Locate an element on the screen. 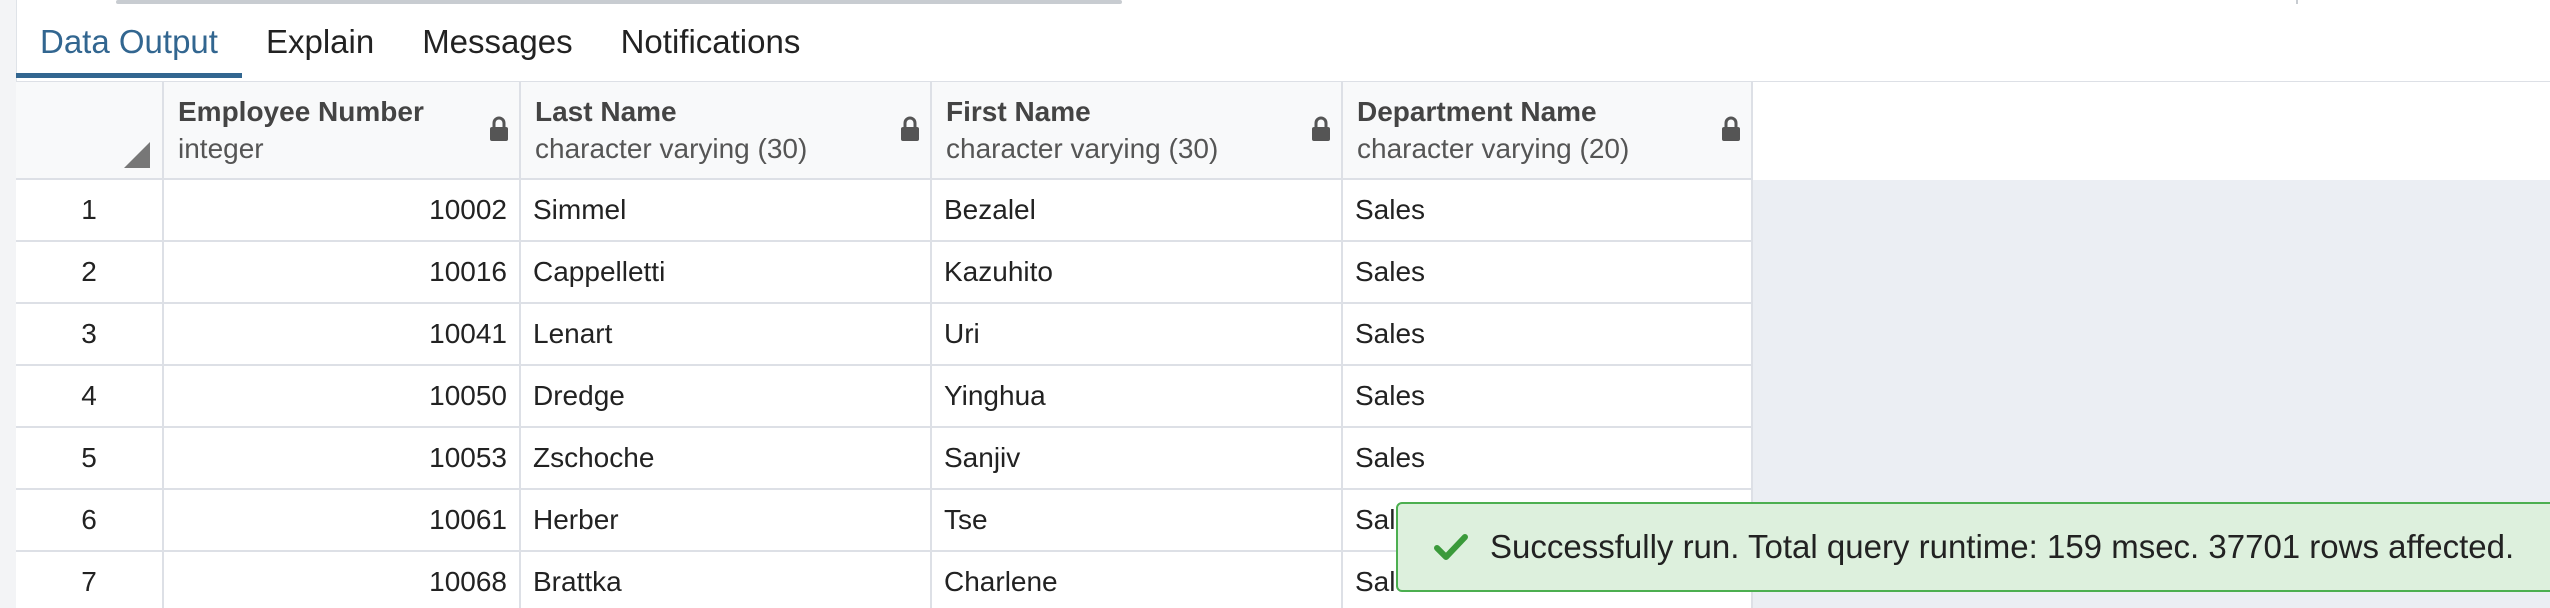 Image resolution: width=2550 pixels, height=608 pixels. row-number: 2 is located at coordinates (90, 272).